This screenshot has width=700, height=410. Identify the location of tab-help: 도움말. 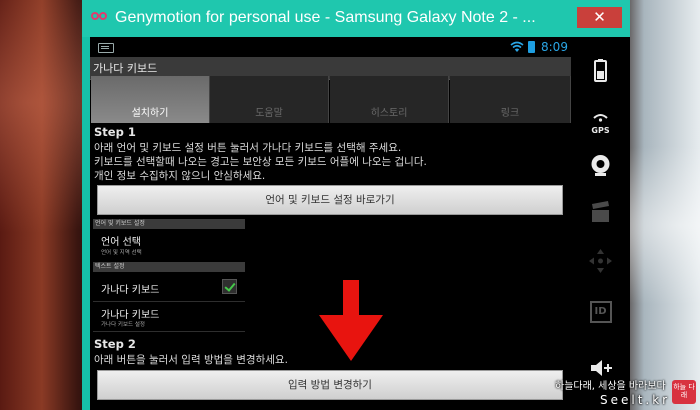
(269, 99).